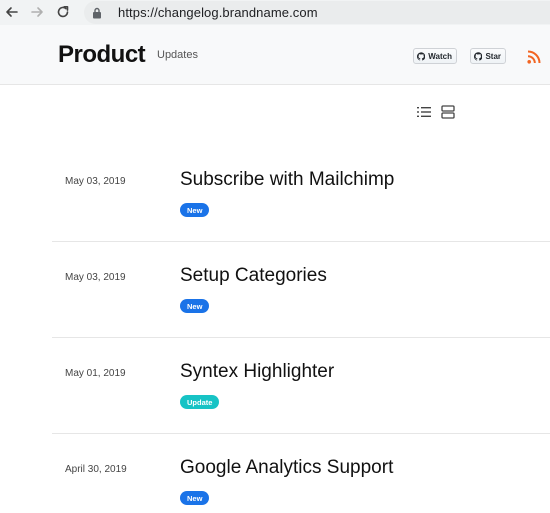 The width and height of the screenshot is (550, 513). Describe the element at coordinates (287, 180) in the screenshot. I see `entry-title: Subscribe with Mailchimp` at that location.